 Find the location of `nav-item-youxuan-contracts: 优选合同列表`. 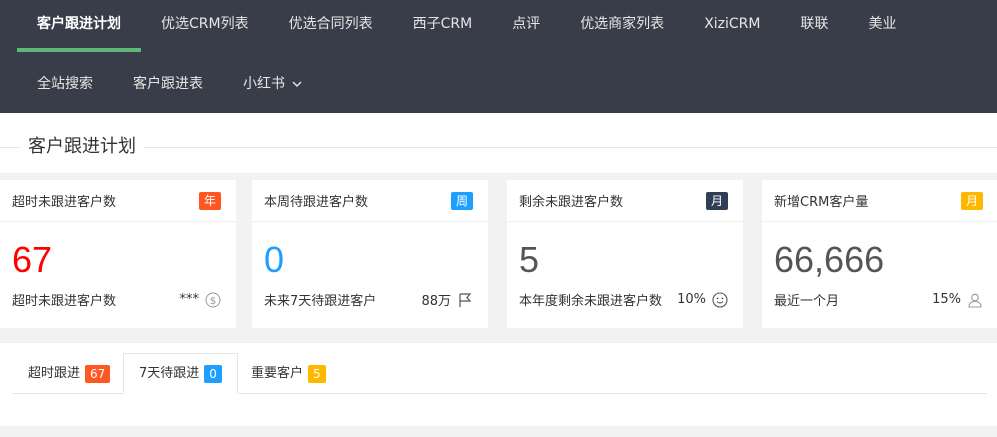

nav-item-youxuan-contracts: 优选合同列表 is located at coordinates (331, 26).